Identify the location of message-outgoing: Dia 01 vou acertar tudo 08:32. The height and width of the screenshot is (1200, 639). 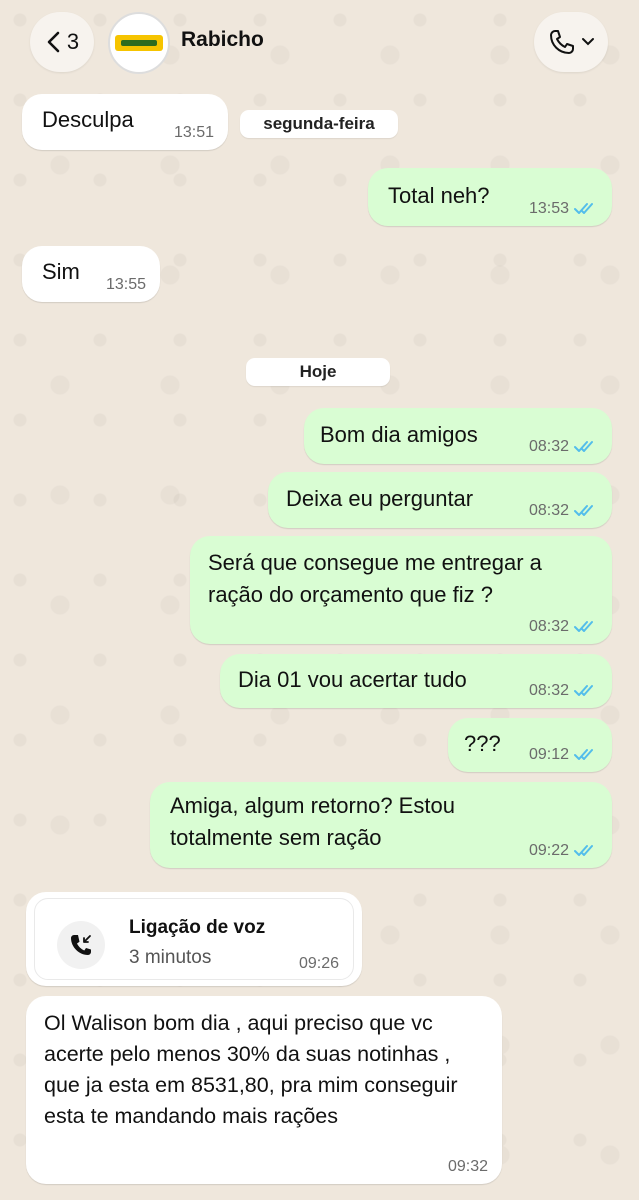
(416, 681).